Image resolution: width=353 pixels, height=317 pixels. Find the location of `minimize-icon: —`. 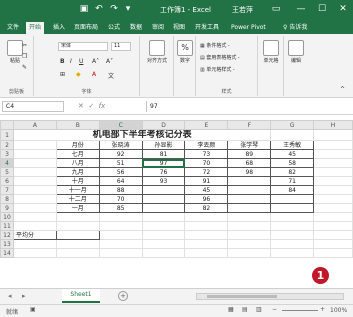

minimize-icon: — is located at coordinates (301, 9).